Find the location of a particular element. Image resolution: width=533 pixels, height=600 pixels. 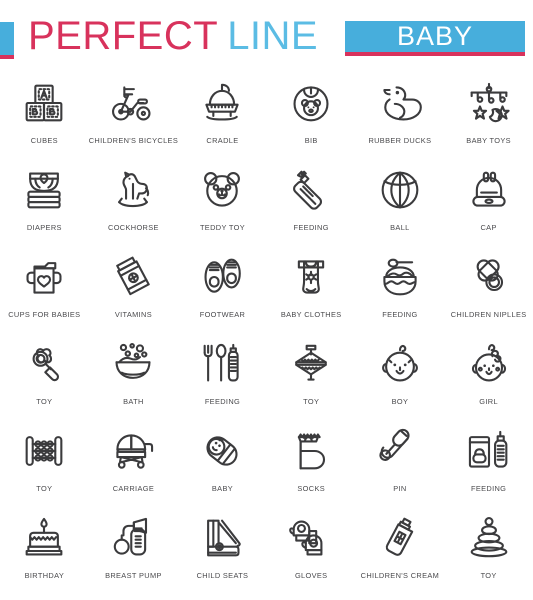

icon-cell: CUPS FOR BABIES is located at coordinates (44, 287).